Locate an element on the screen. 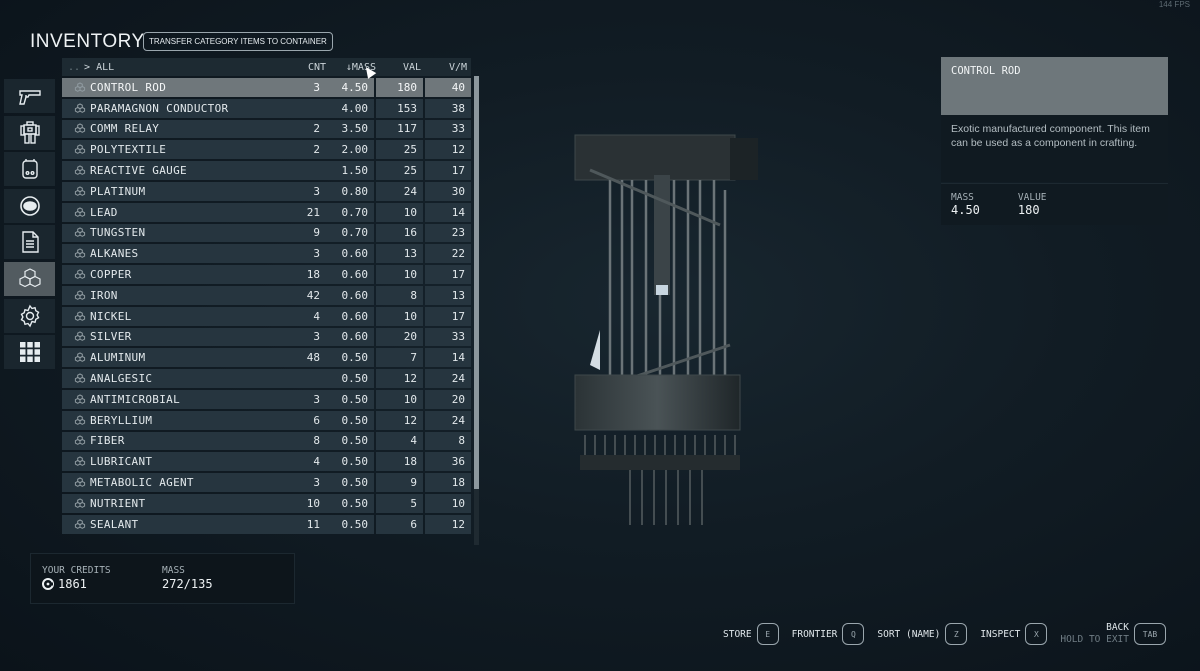 Image resolution: width=1200 pixels, height=671 pixels. item-value-per-mass: 12 is located at coordinates (448, 524).